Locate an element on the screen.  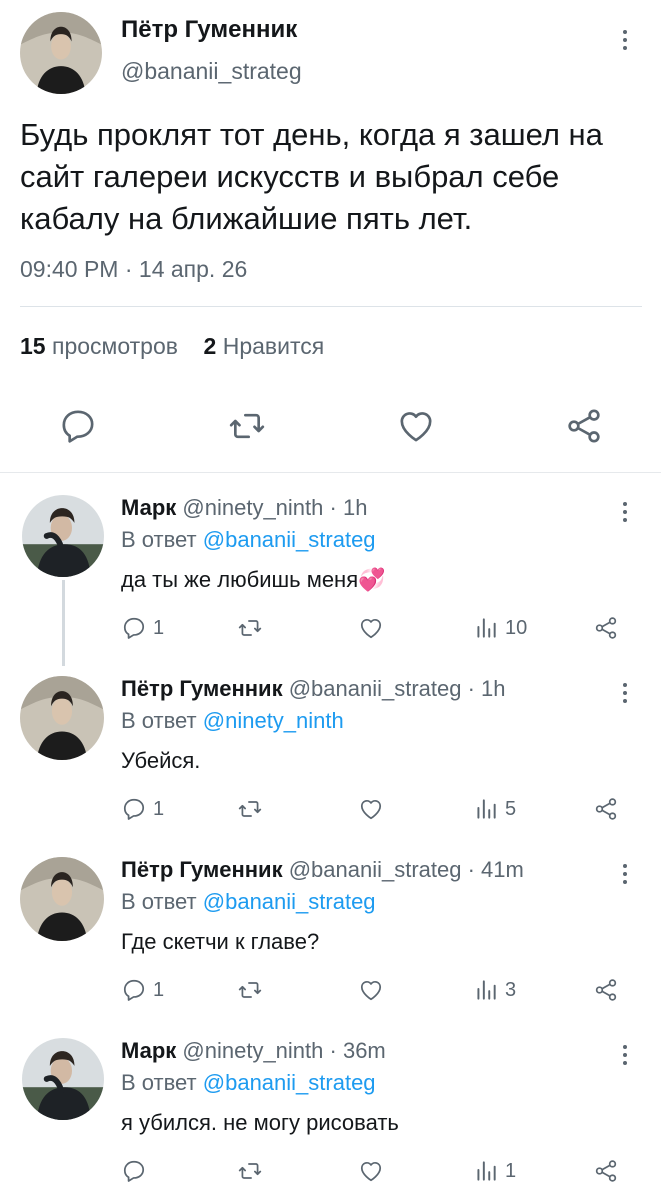
reply-header: Марк @ninety_ninth · 36m is located at coordinates (253, 1051).